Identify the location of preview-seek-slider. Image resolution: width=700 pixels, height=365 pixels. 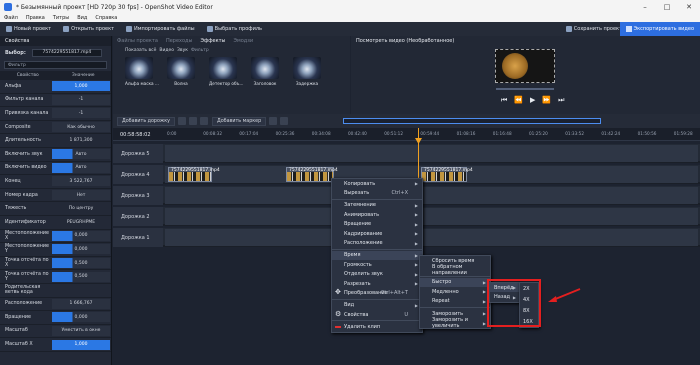
(525, 89).